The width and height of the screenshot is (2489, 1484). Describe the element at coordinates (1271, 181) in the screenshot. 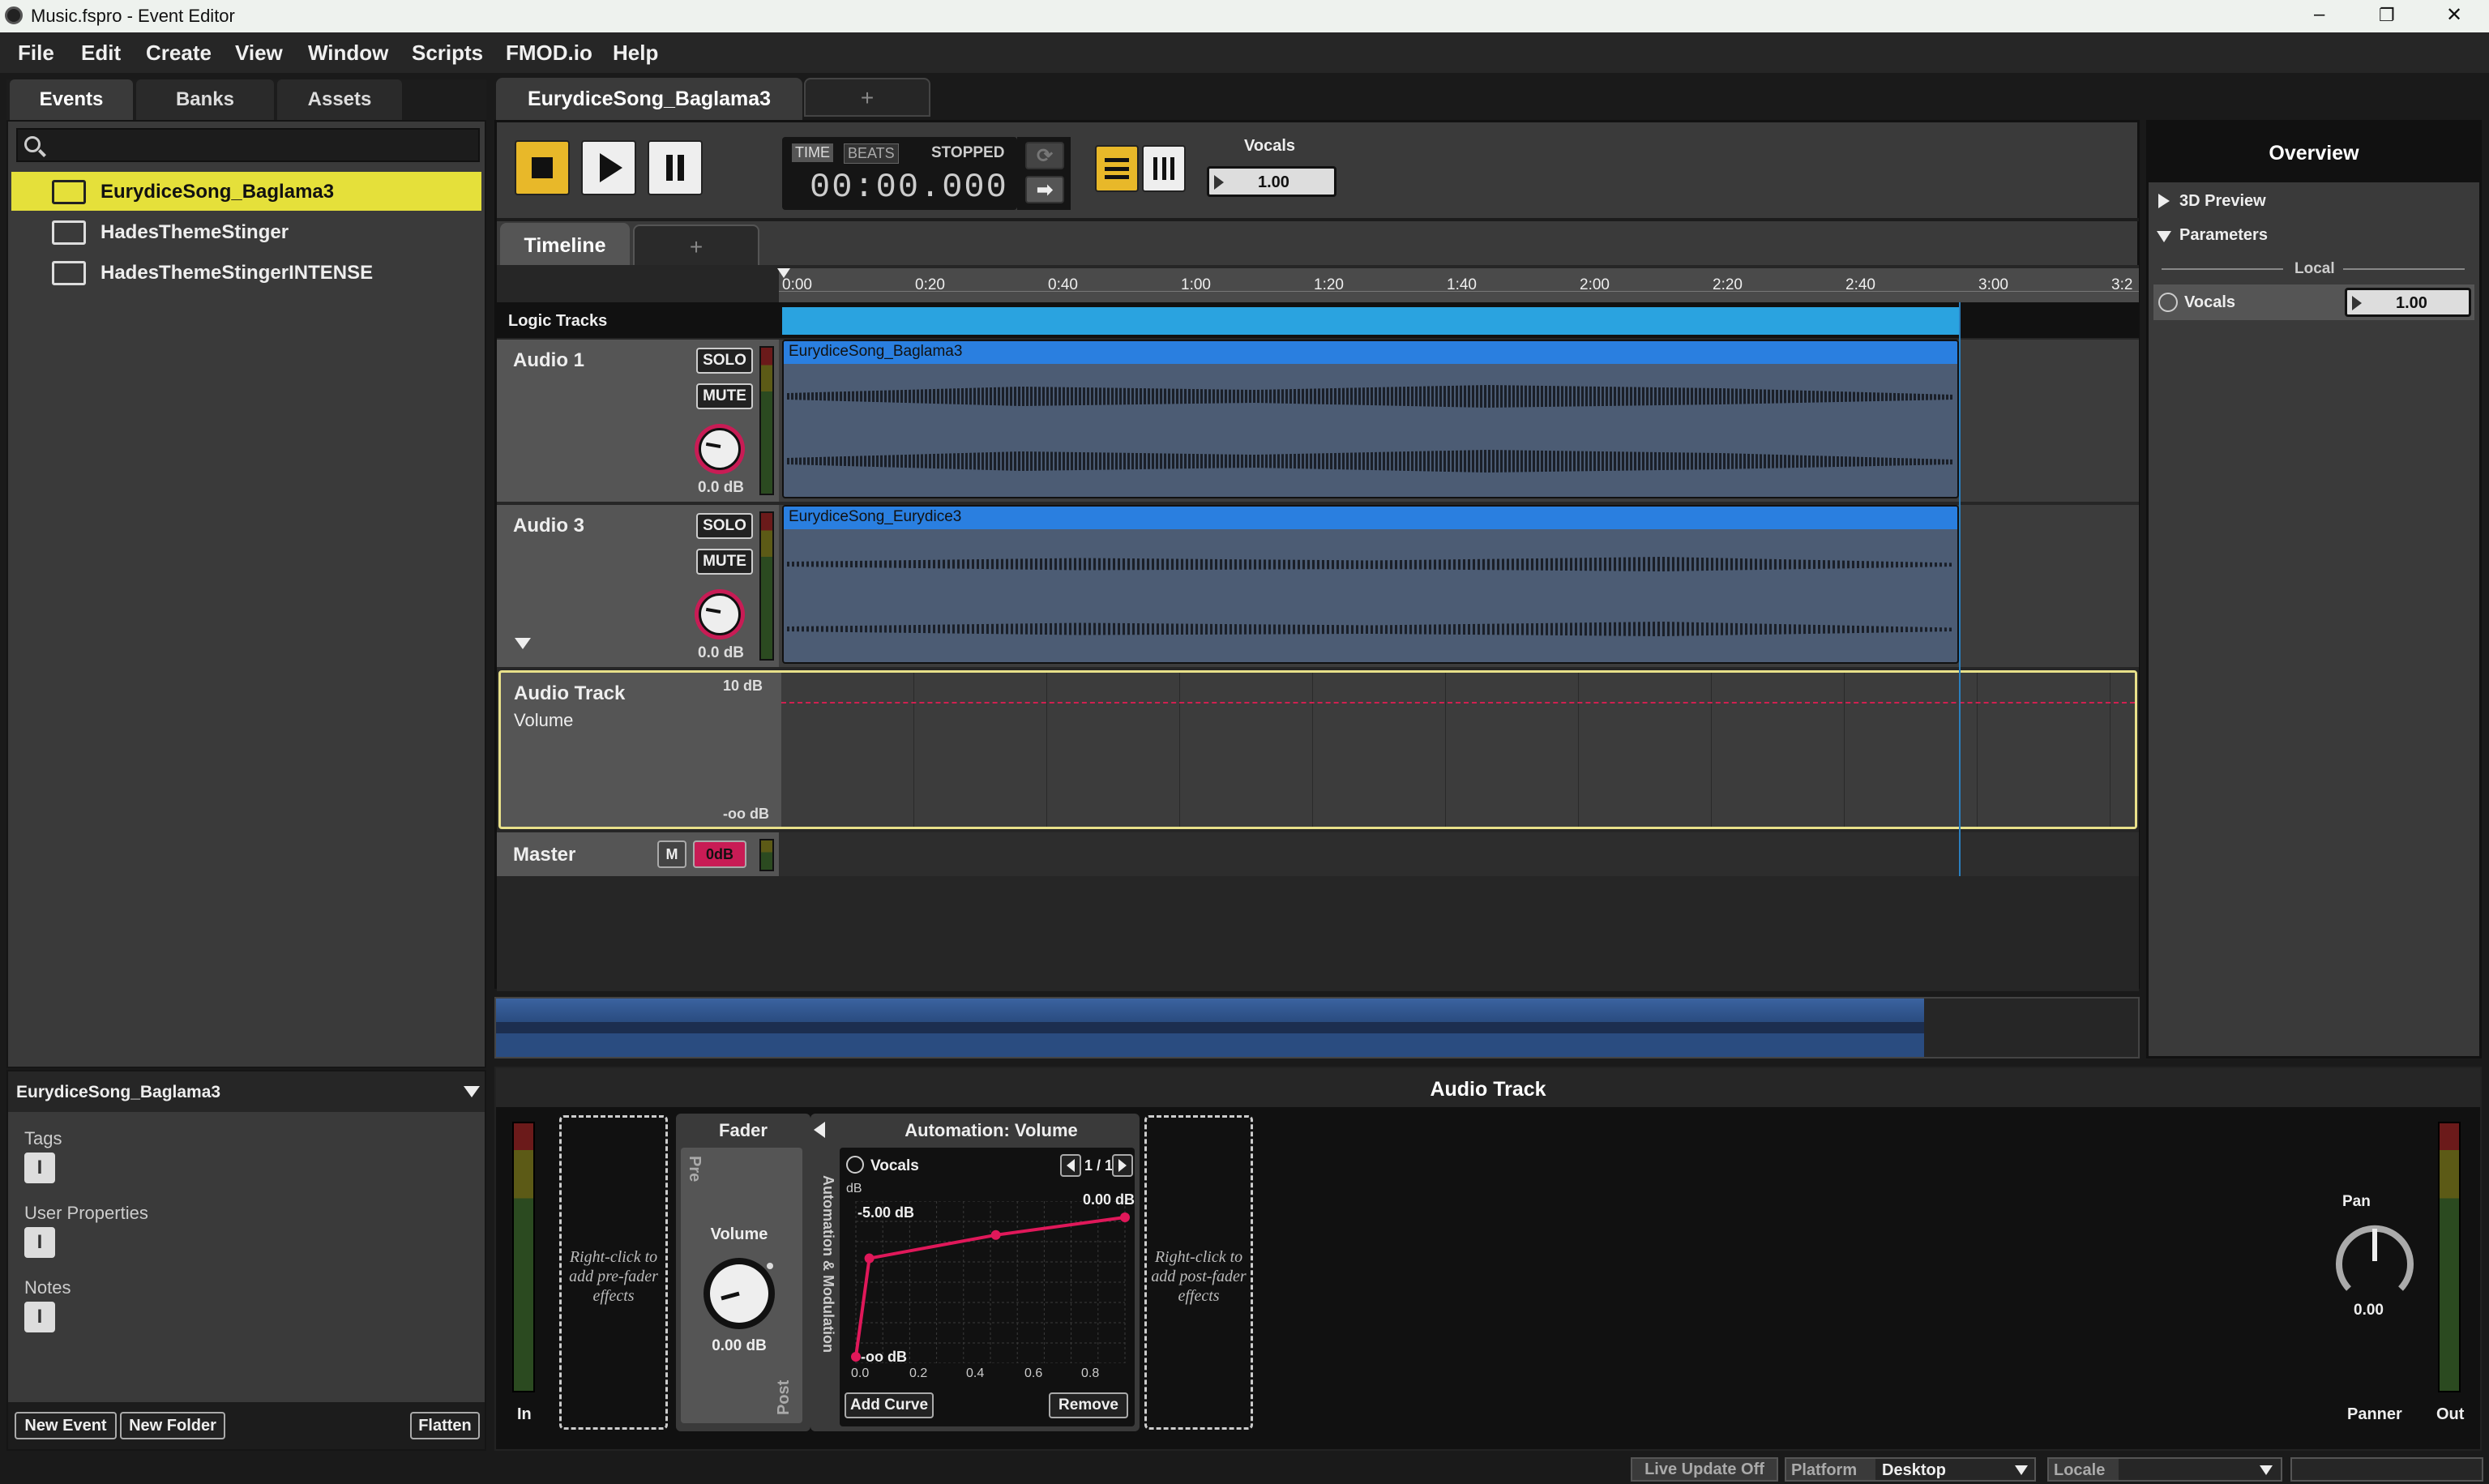

I see `vocals-param-field: 1.00` at that location.